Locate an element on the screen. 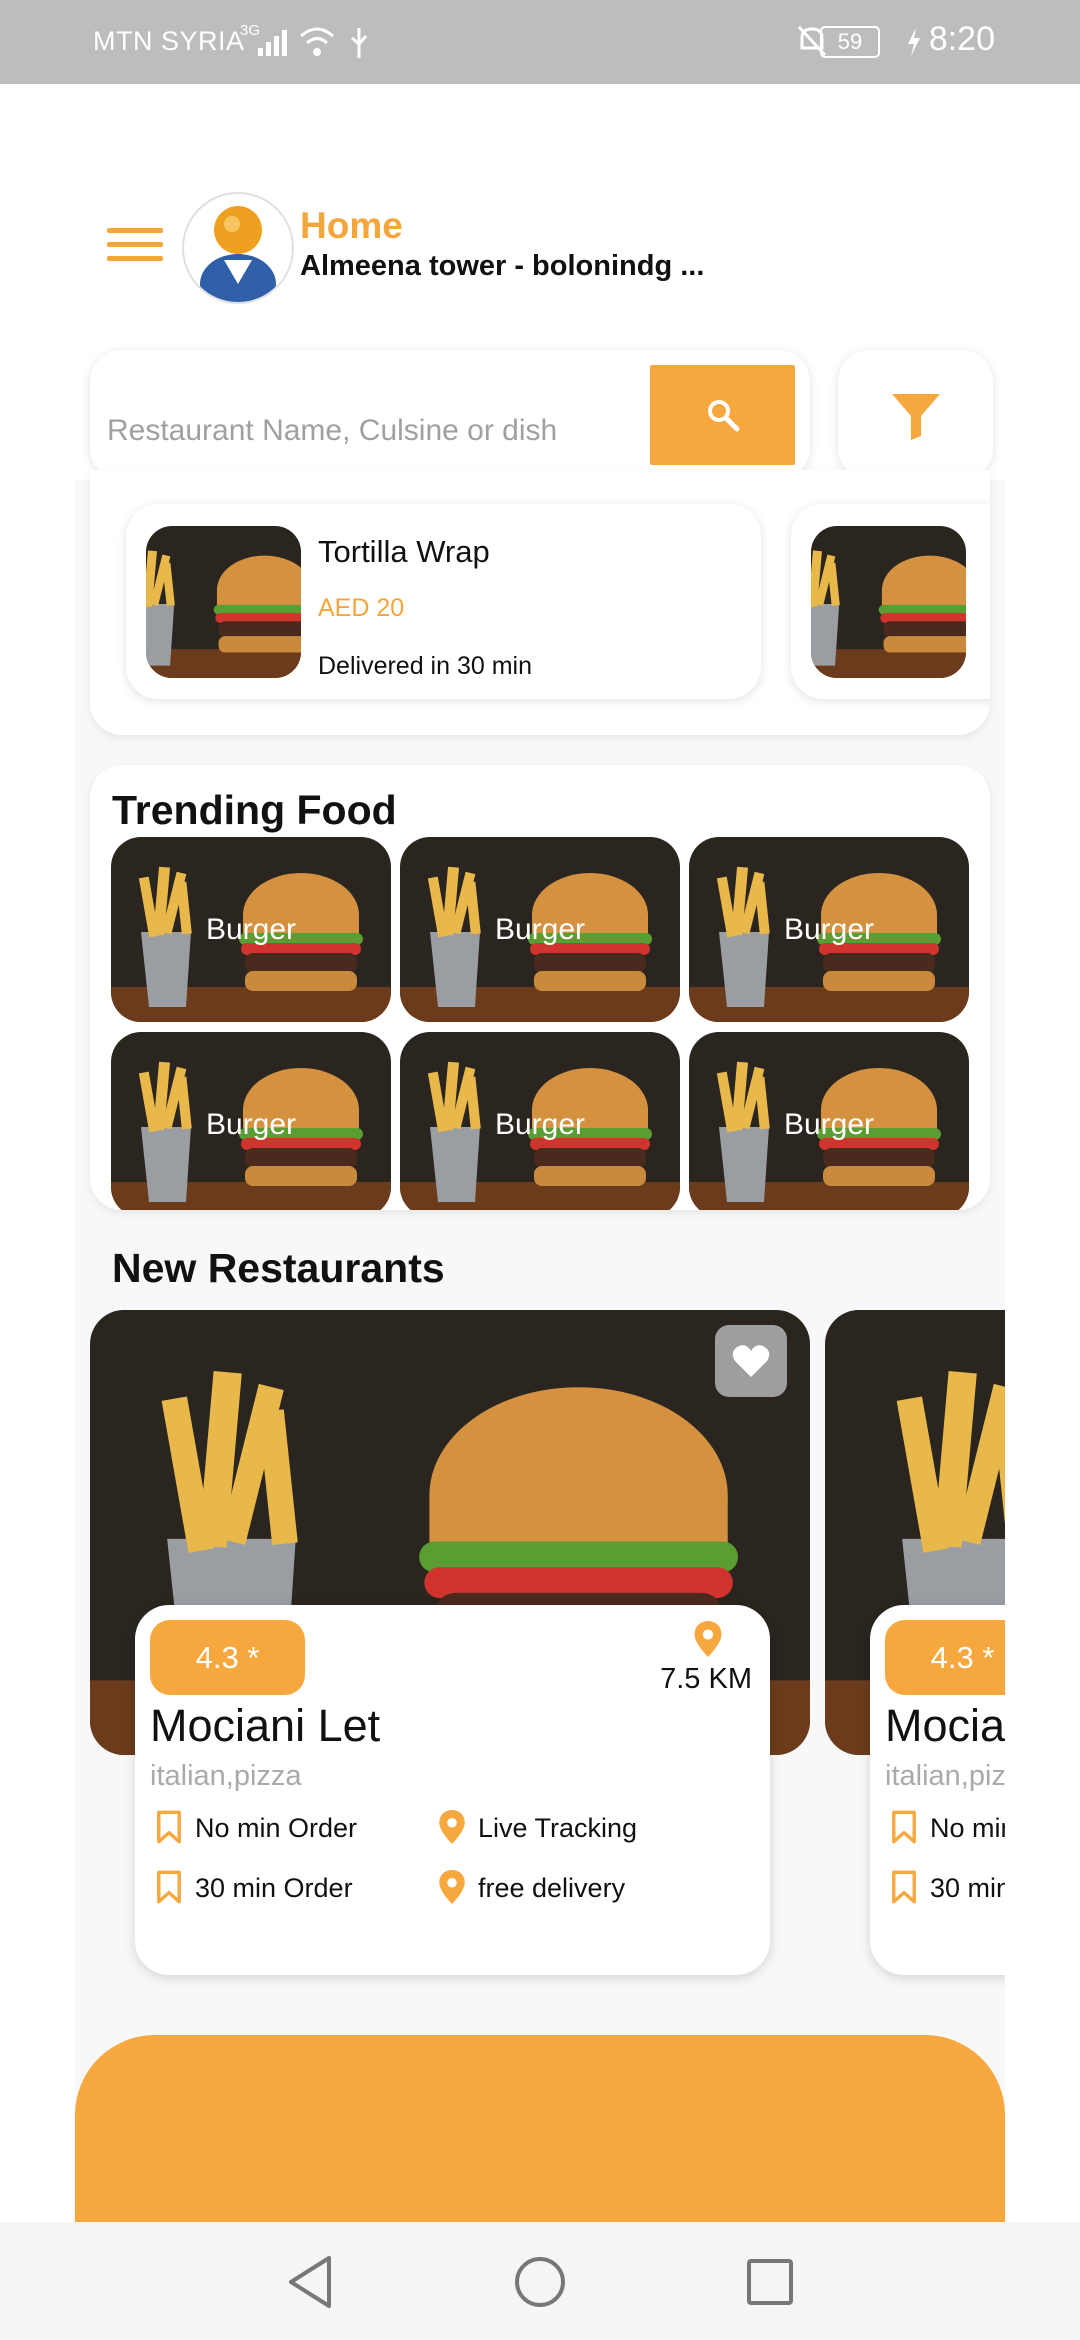 The width and height of the screenshot is (1080, 2340). search-input is located at coordinates (377, 431).